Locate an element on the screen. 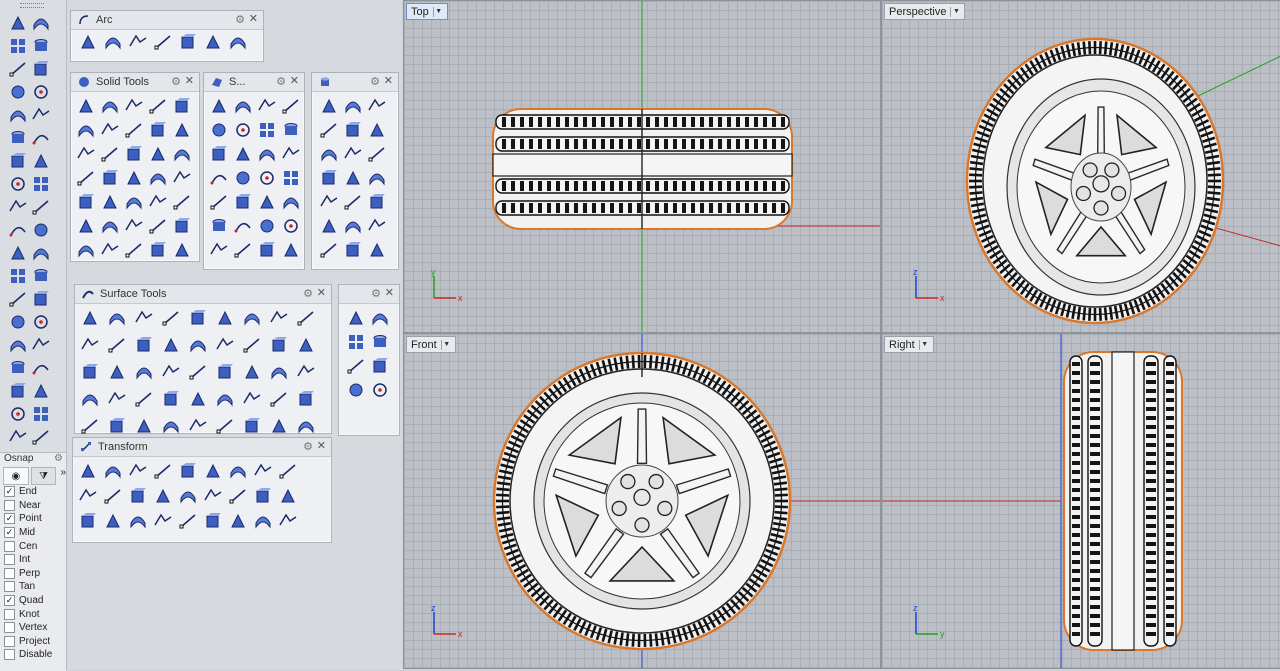  osnap-item: Int is located at coordinates (33, 560).